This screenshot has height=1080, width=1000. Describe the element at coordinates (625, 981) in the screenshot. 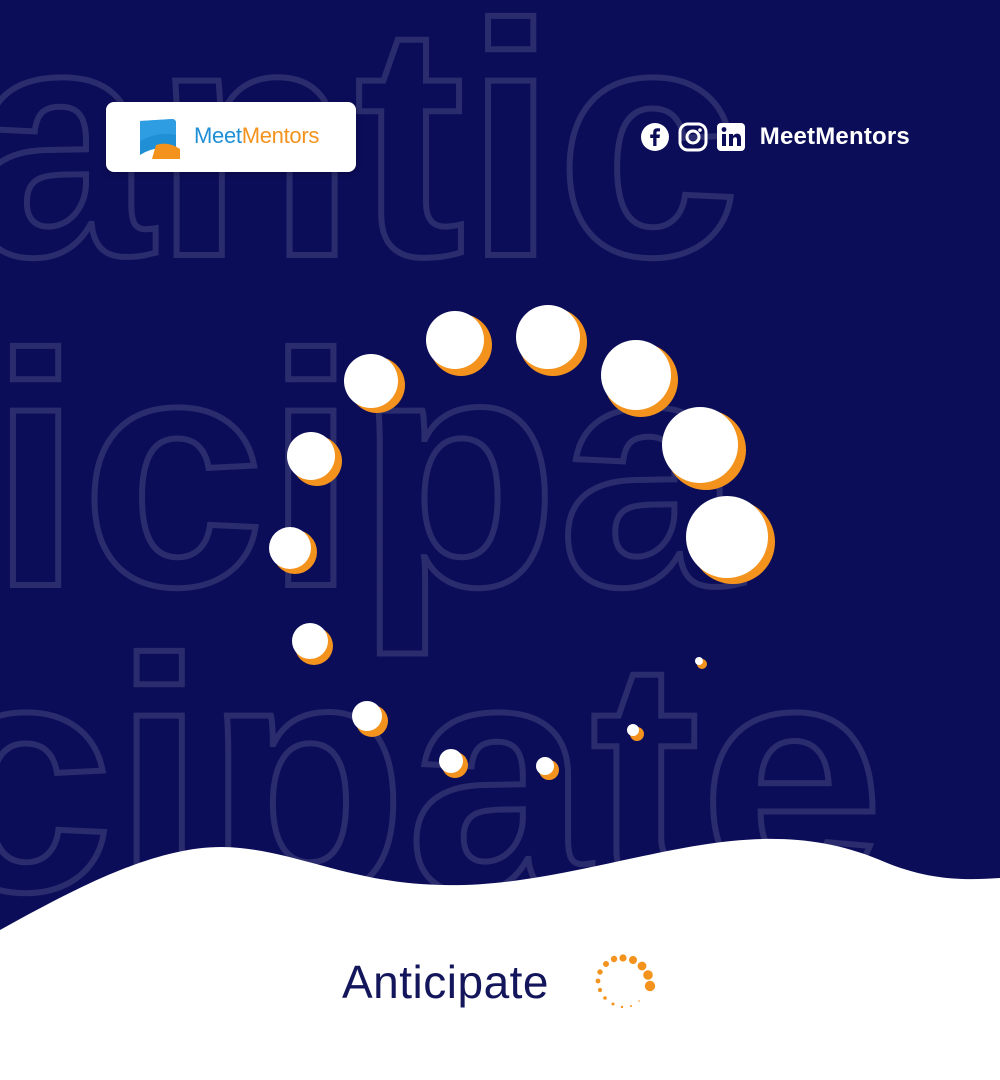

I see `loading-ring-icon` at that location.